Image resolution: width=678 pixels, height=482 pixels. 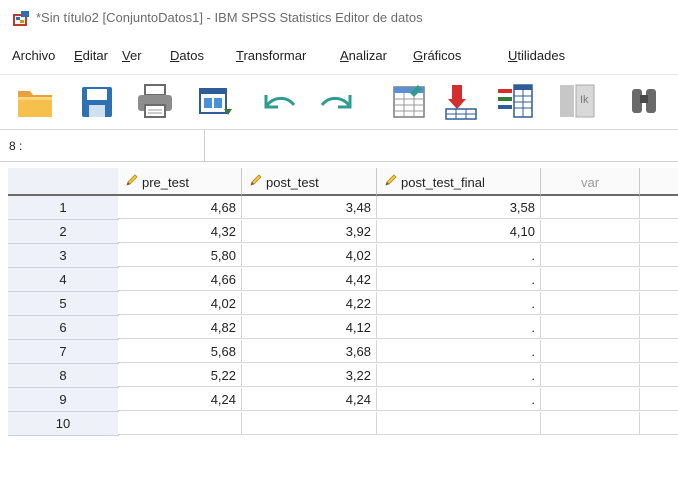 What do you see at coordinates (132, 55) in the screenshot?
I see `menu-ver: Ver` at bounding box center [132, 55].